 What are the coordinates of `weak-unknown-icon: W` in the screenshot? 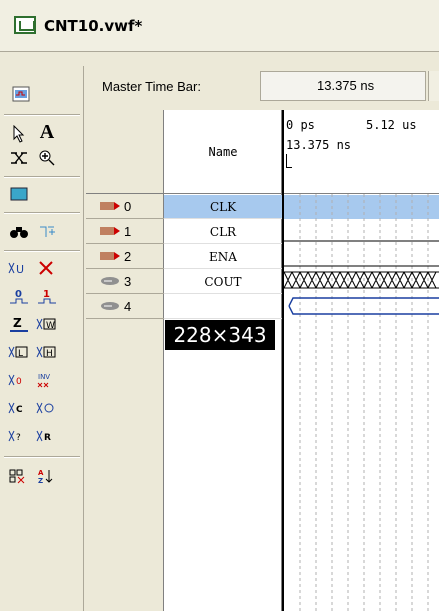 It's located at (47, 324).